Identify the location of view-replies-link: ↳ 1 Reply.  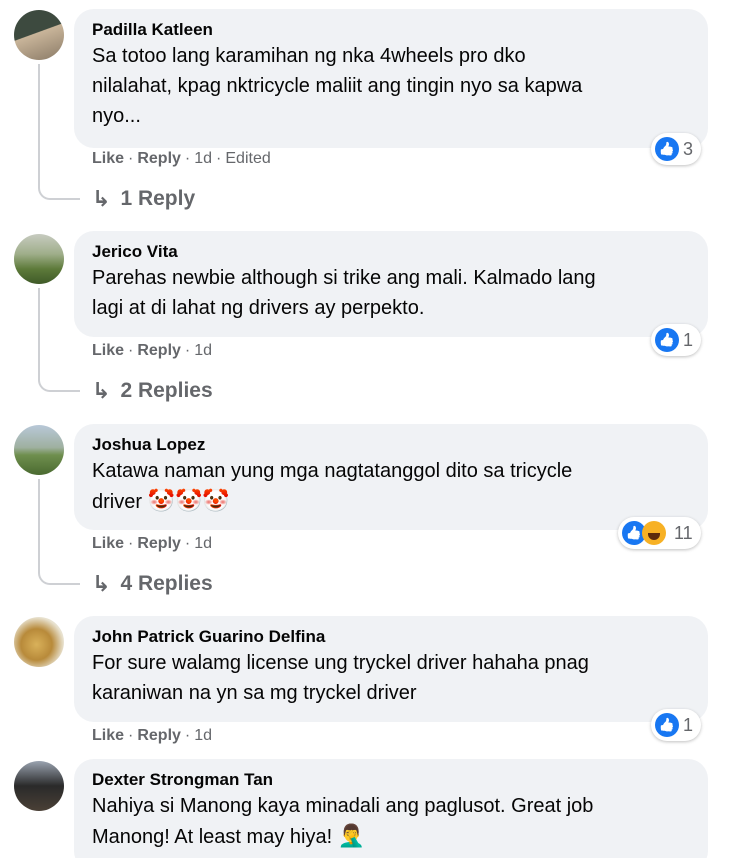
(143, 199).